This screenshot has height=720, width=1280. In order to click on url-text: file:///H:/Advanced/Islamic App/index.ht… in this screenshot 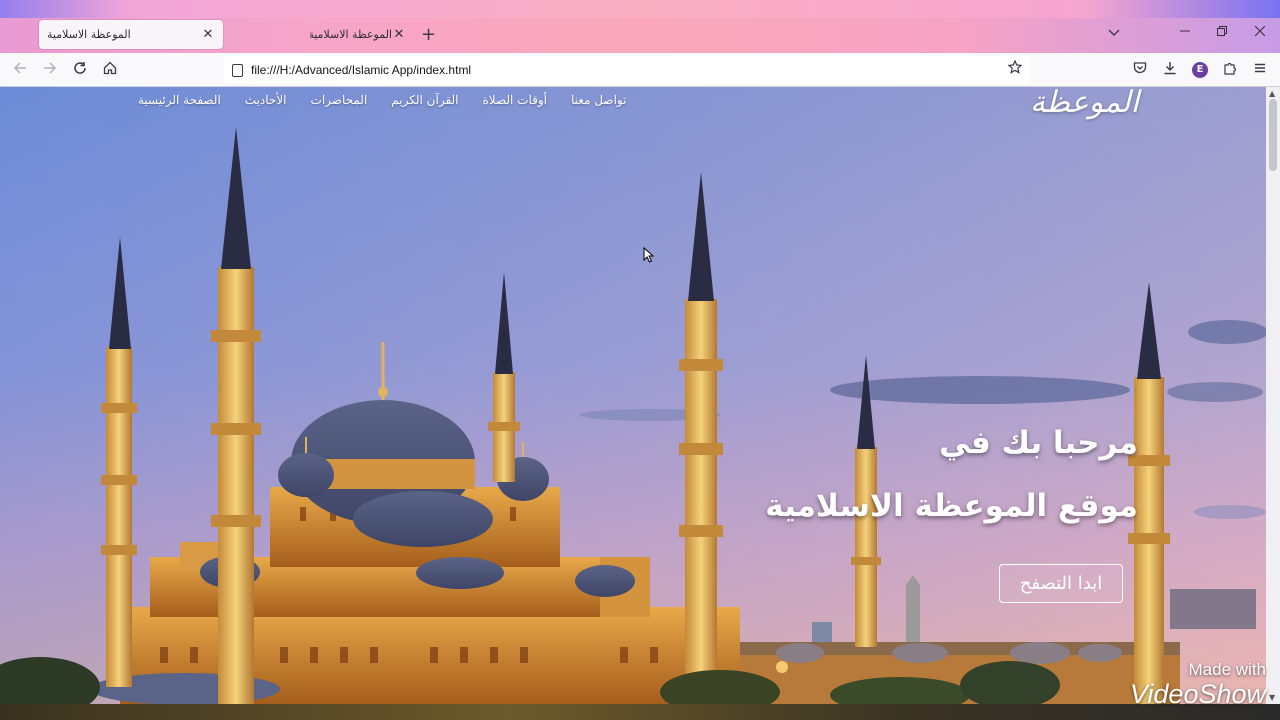, I will do `click(361, 70)`.